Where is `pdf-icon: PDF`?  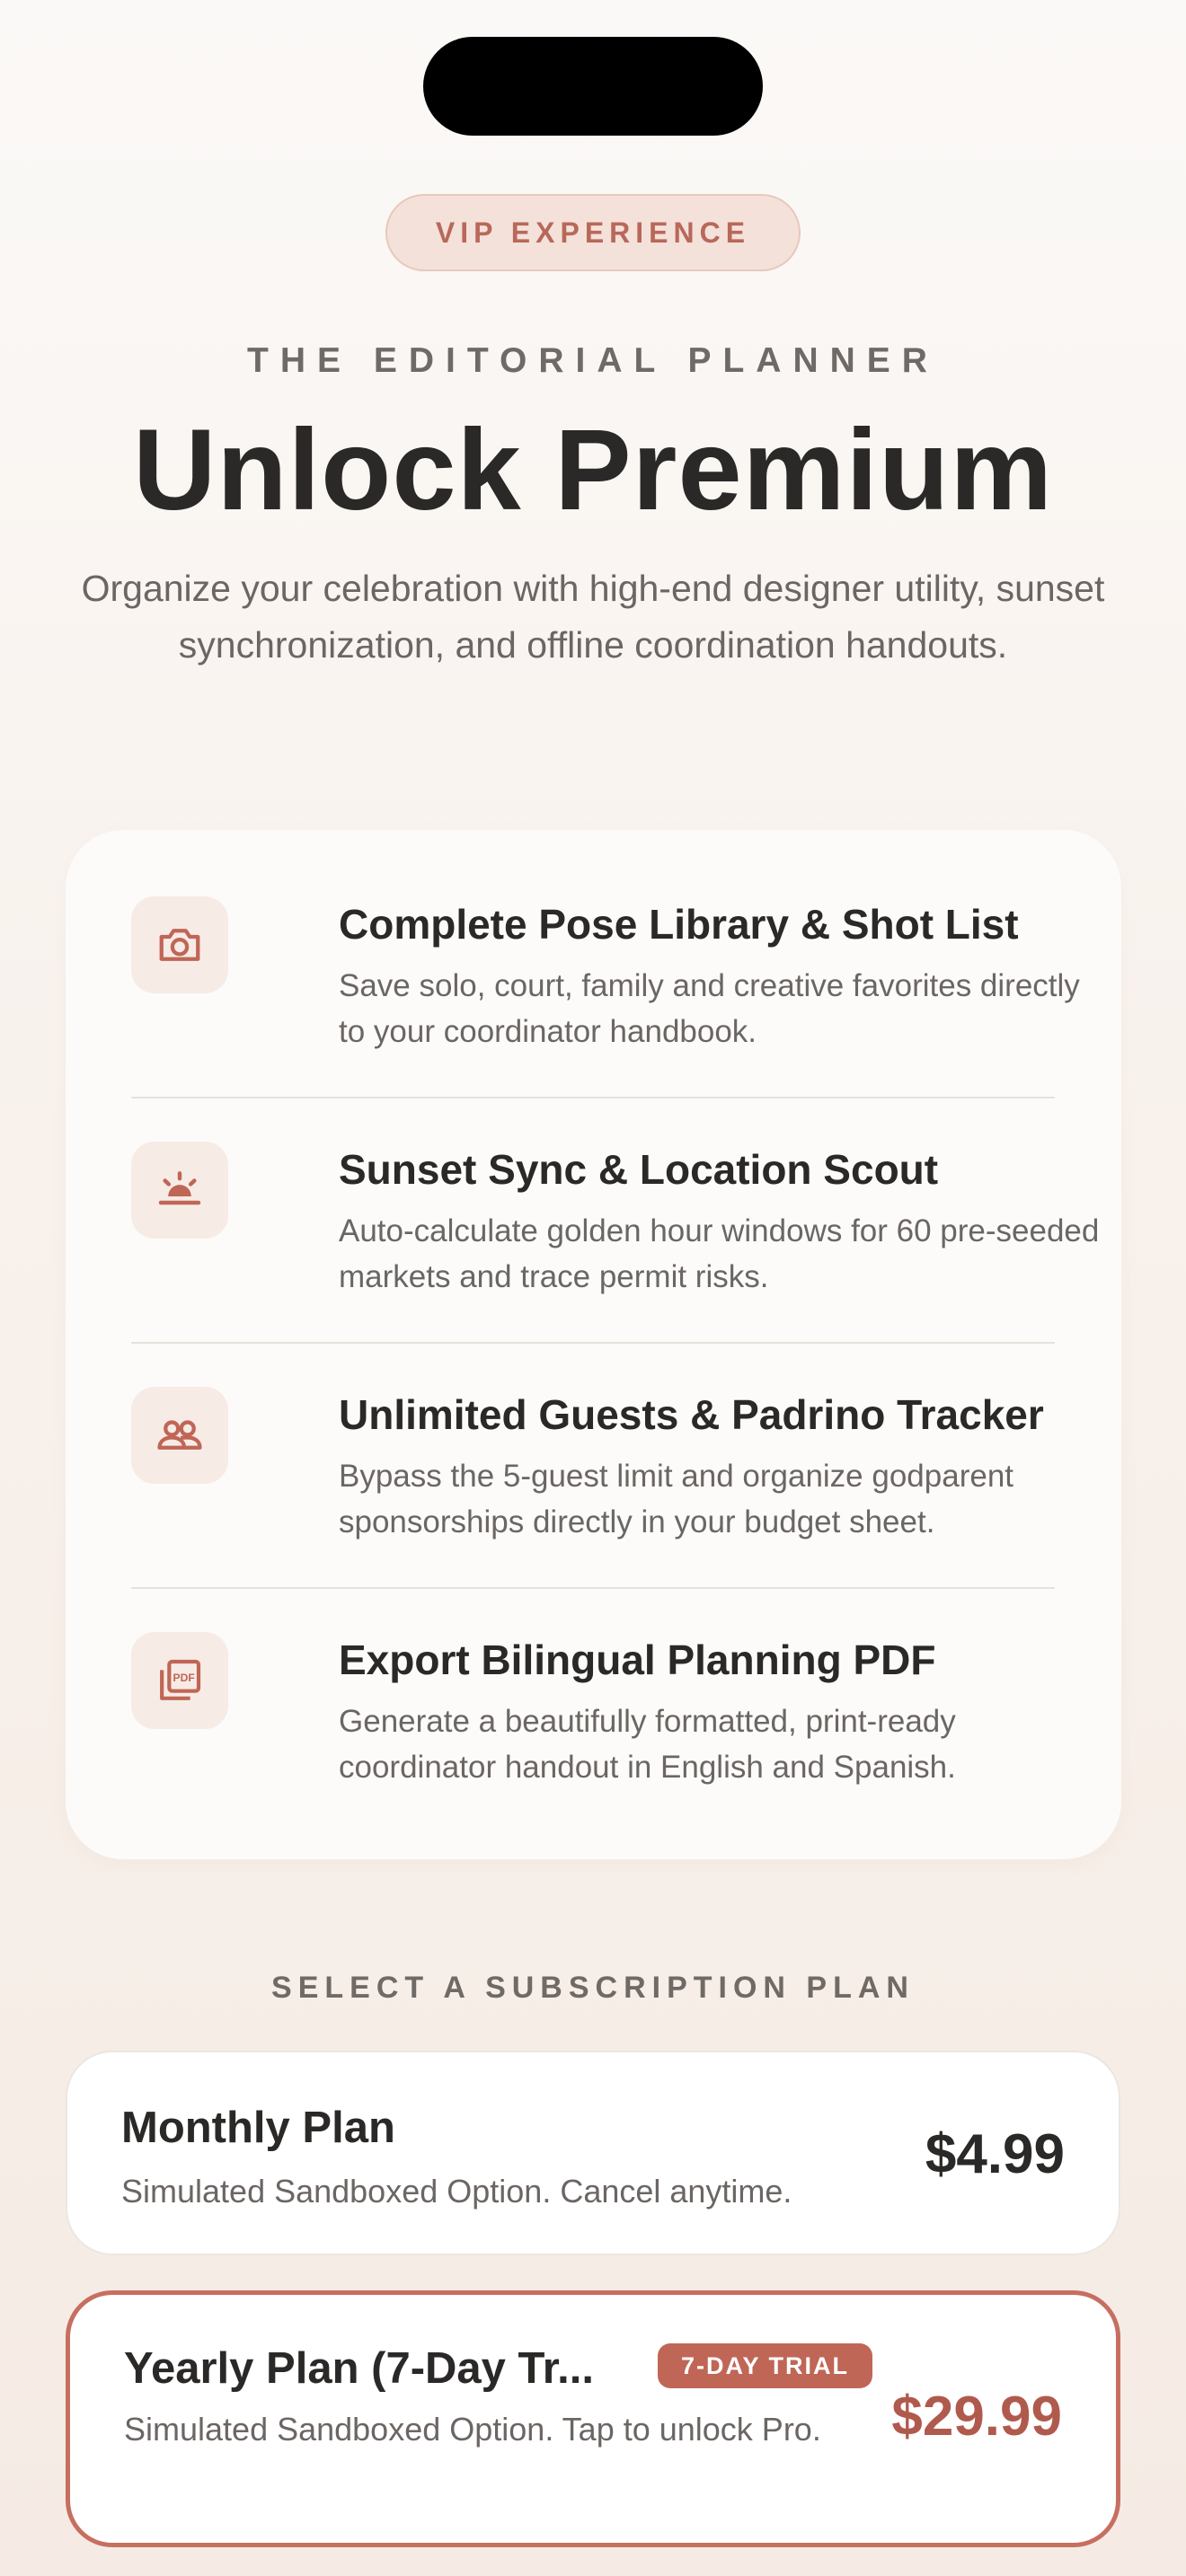 pdf-icon: PDF is located at coordinates (179, 1680).